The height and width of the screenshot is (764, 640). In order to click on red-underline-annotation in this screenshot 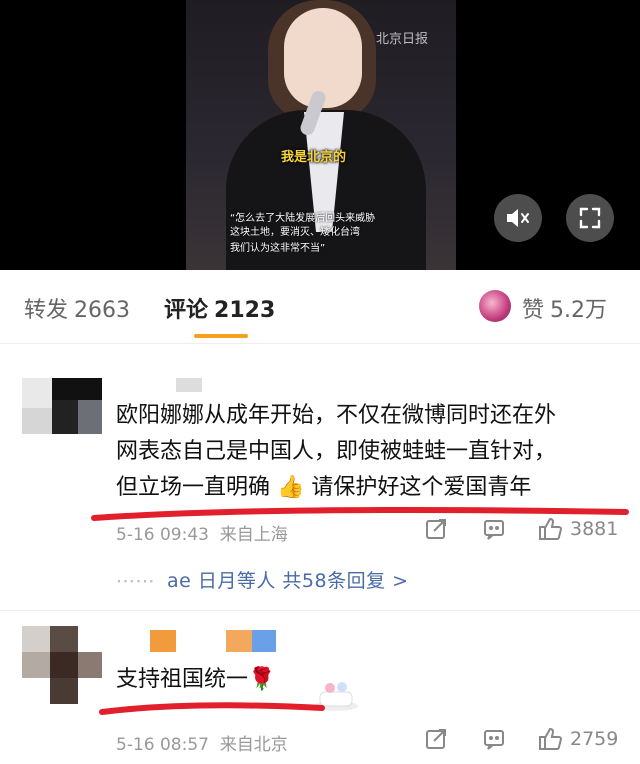, I will do `click(212, 708)`.